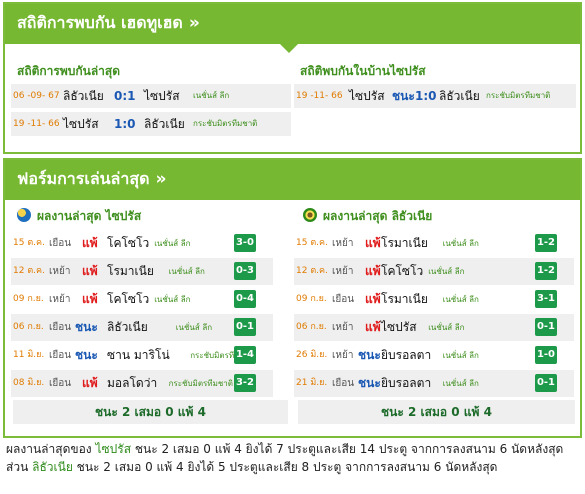 The height and width of the screenshot is (494, 585). Describe the element at coordinates (29, 383) in the screenshot. I see `match-date: 08 มิ.ย.` at that location.